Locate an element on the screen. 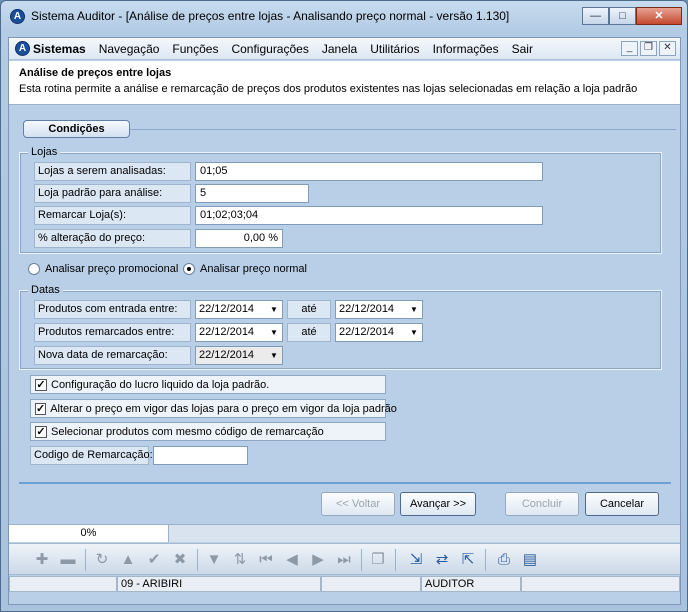 The image size is (688, 612). minus-icon: ▬ is located at coordinates (68, 560).